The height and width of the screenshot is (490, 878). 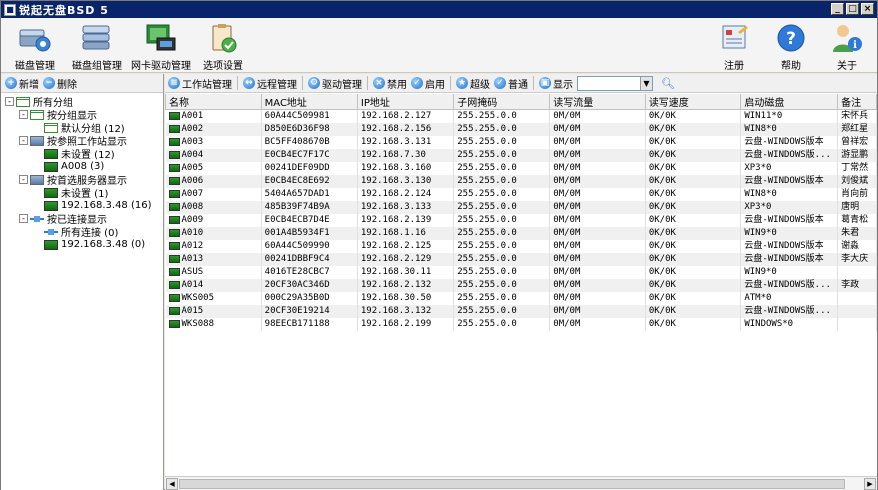 I want to click on table-cell: A001, so click(x=213, y=116).